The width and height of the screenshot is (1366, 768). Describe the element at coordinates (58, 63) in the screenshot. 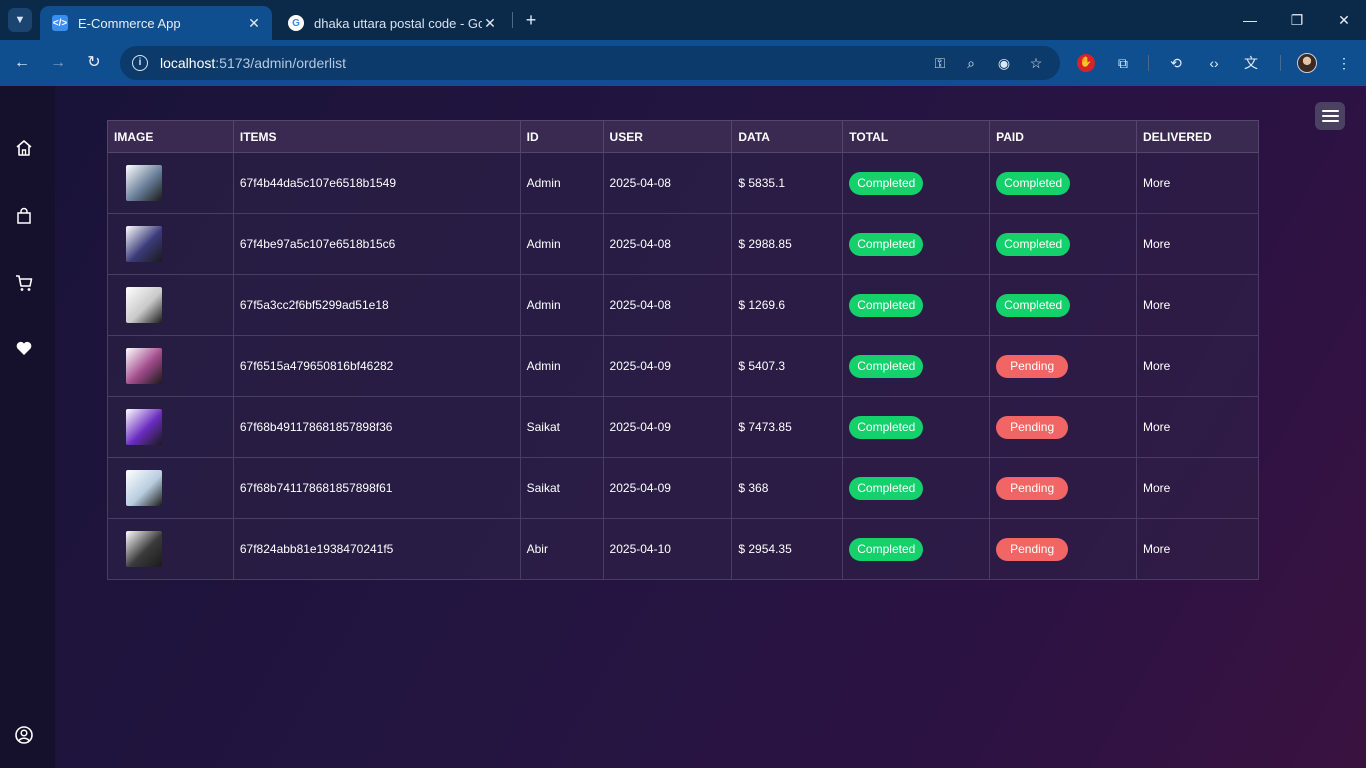

I see `forward-button: →` at that location.